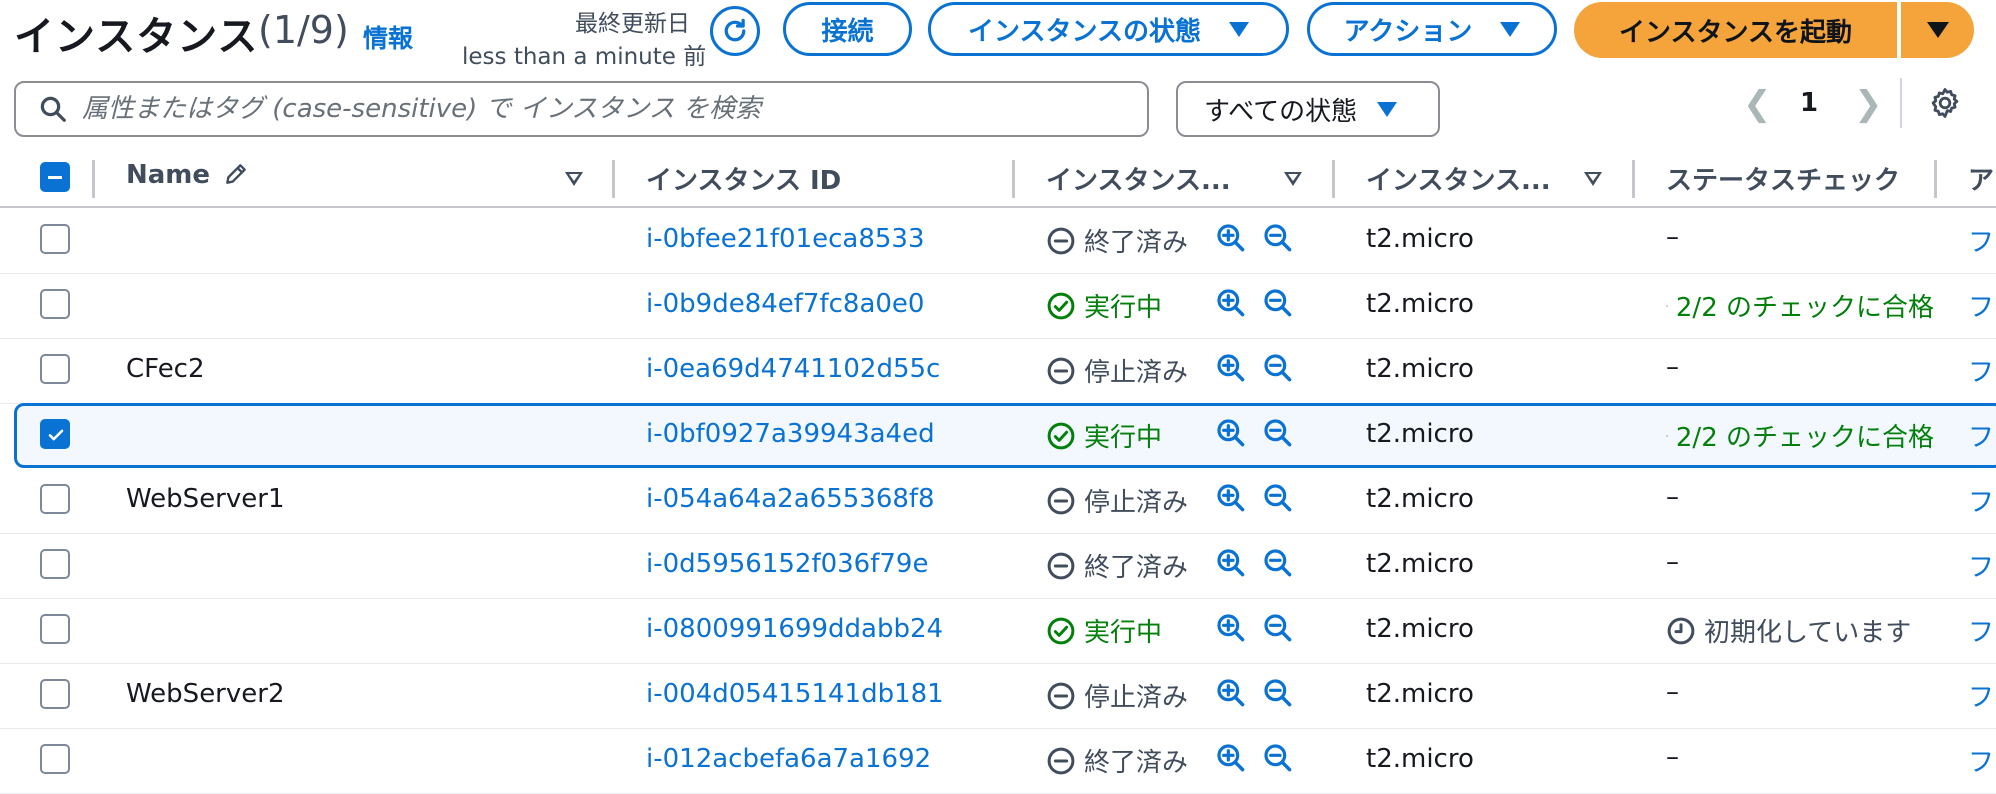 The image size is (1996, 794). Describe the element at coordinates (1800, 435) in the screenshot. I see `status-check: 2/2 のチェックに合格` at that location.